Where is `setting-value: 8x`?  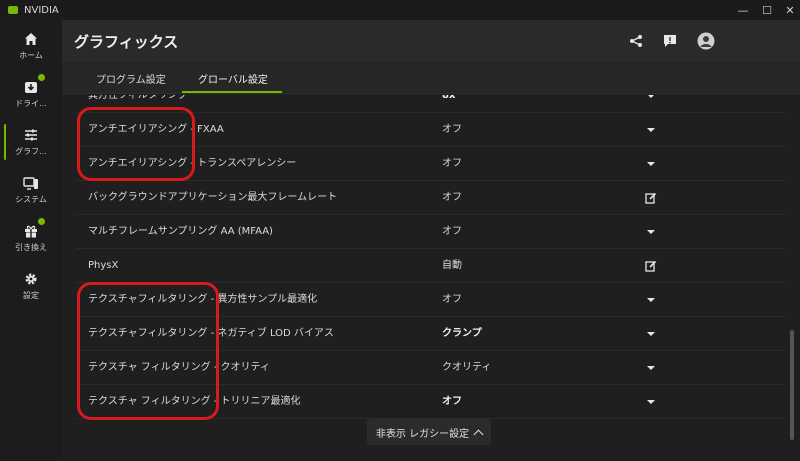
setting-value: 8x is located at coordinates (449, 98).